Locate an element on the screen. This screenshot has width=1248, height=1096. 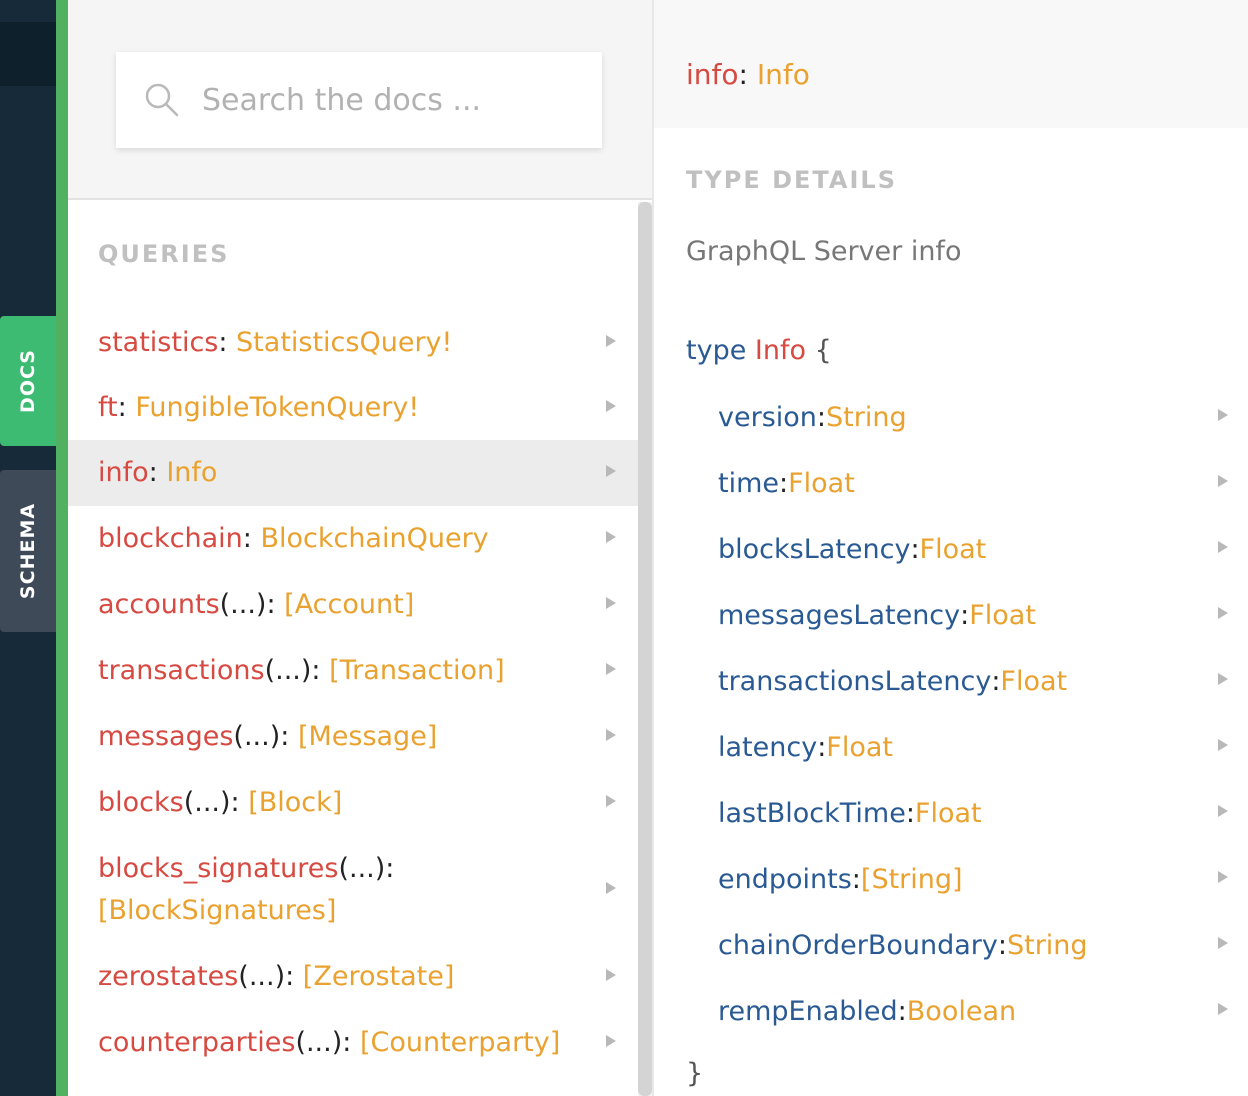
type-field-blocksLatency: blocksLatency: Float is located at coordinates (951, 549).